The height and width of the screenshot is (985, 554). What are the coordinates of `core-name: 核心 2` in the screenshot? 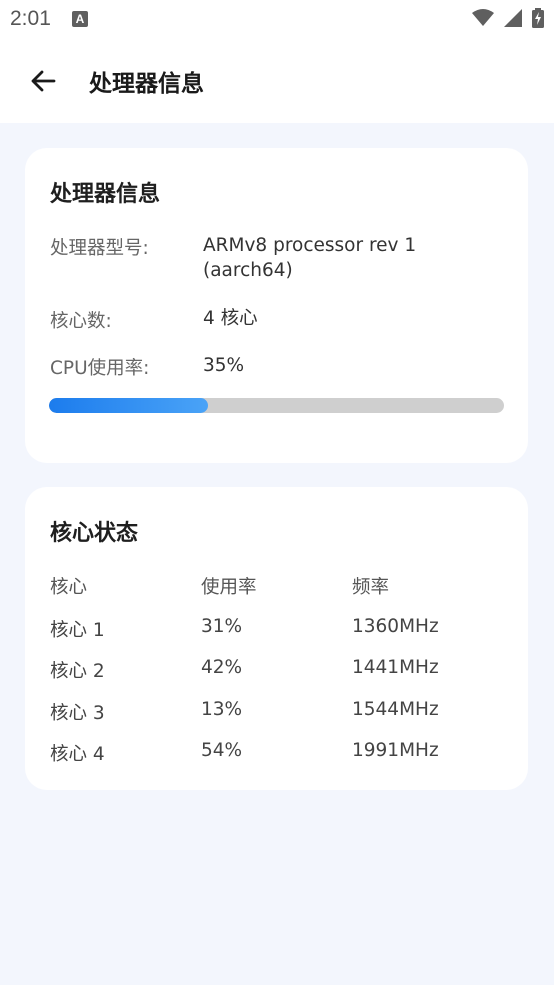 It's located at (77, 671).